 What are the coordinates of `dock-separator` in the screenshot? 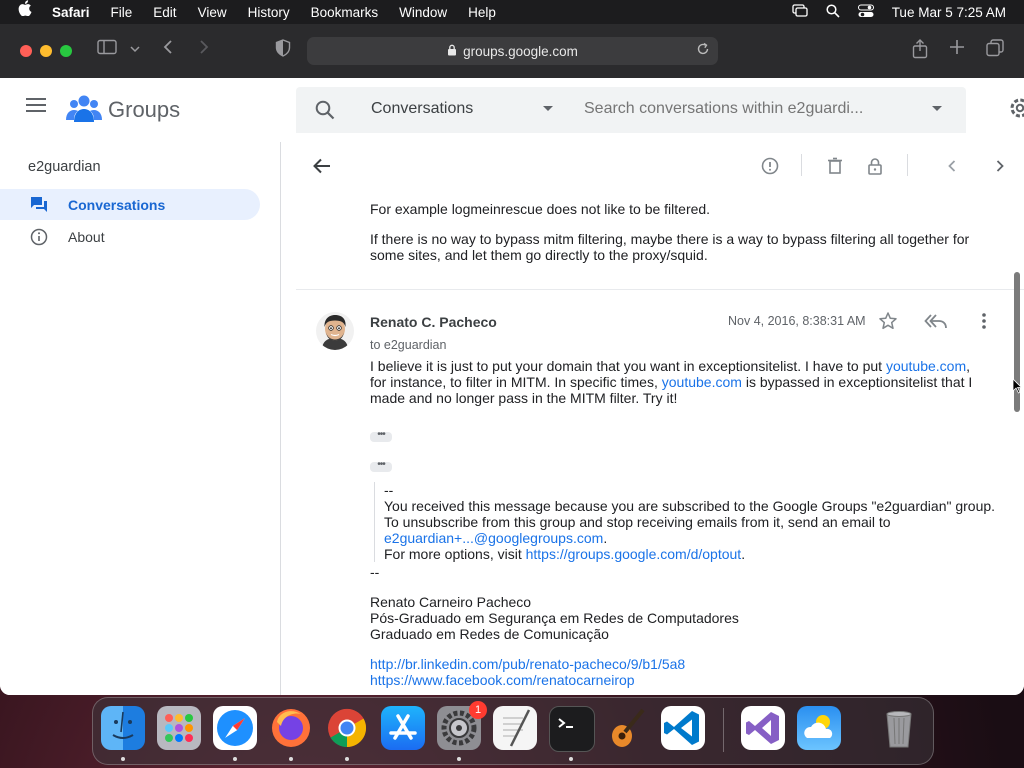 It's located at (723, 730).